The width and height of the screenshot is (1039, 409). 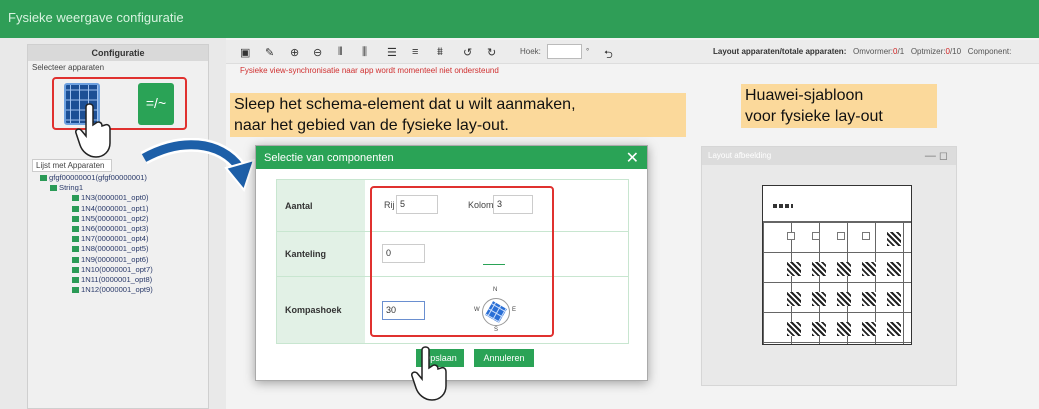 I want to click on close-icon: ✕, so click(x=632, y=158).